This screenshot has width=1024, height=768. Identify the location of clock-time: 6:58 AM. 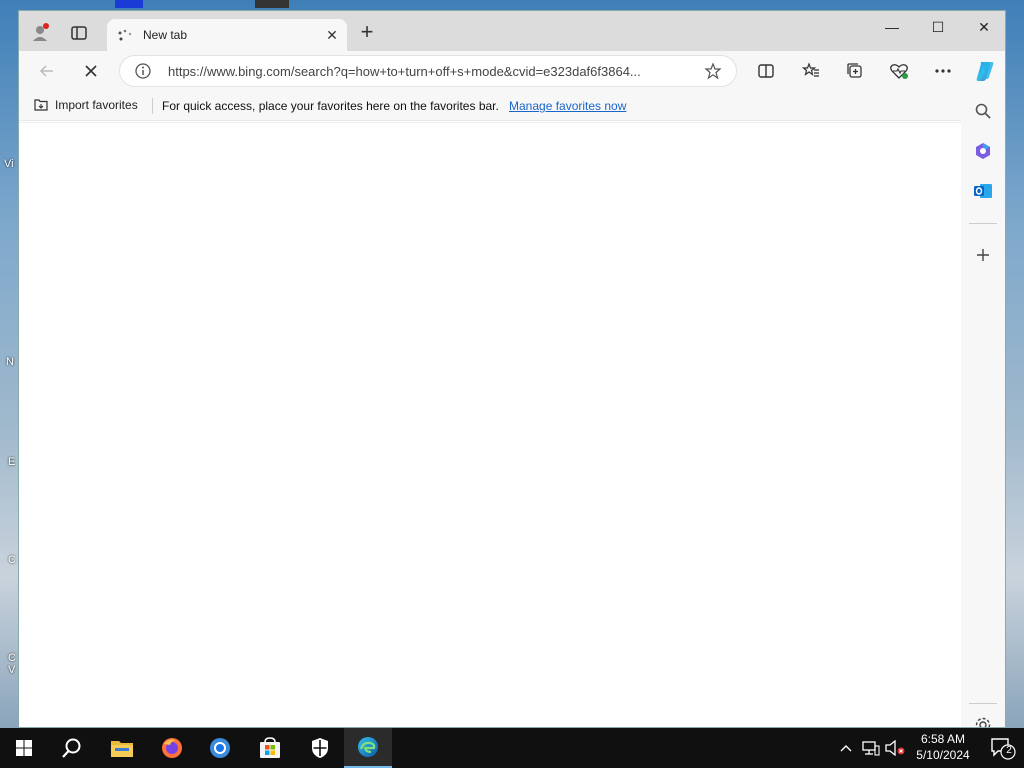
(943, 739).